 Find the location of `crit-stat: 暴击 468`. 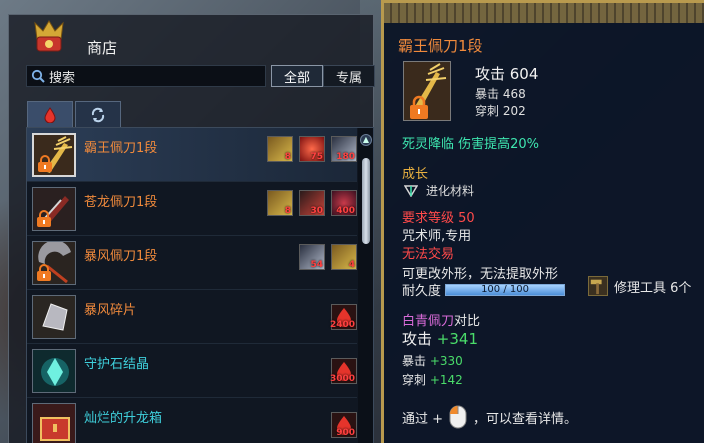

crit-stat: 暴击 468 is located at coordinates (500, 94).